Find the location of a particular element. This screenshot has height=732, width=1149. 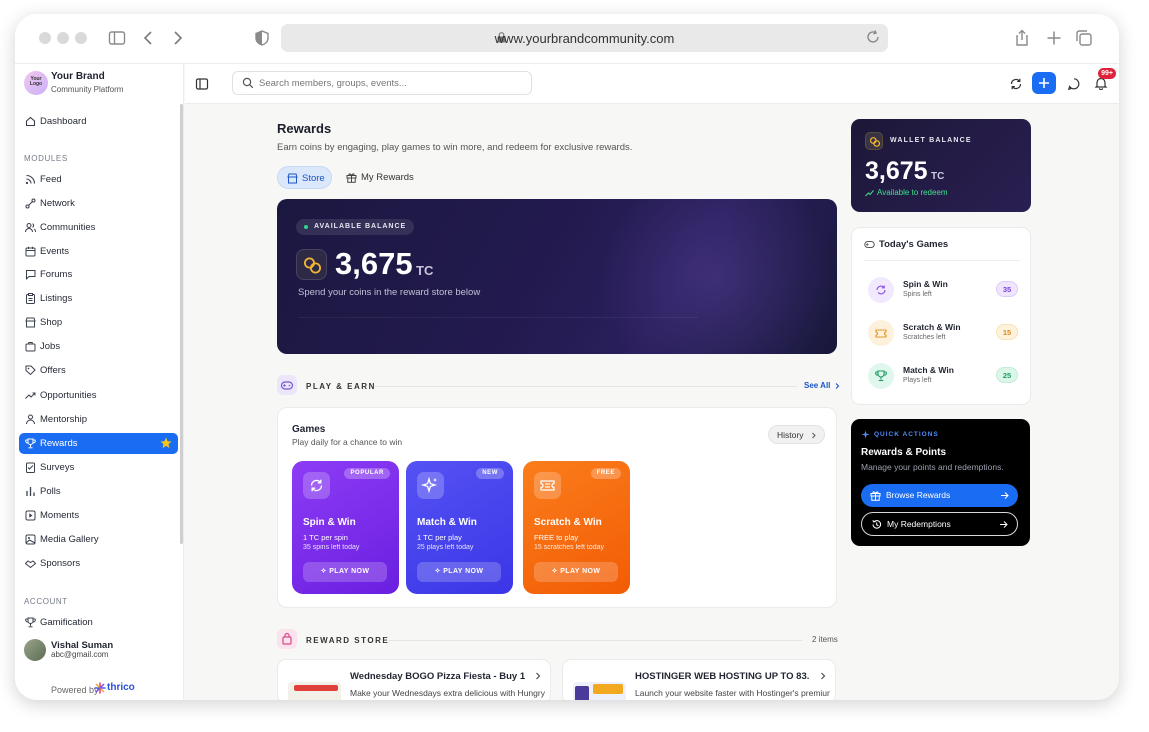

history-icon is located at coordinates (876, 524).